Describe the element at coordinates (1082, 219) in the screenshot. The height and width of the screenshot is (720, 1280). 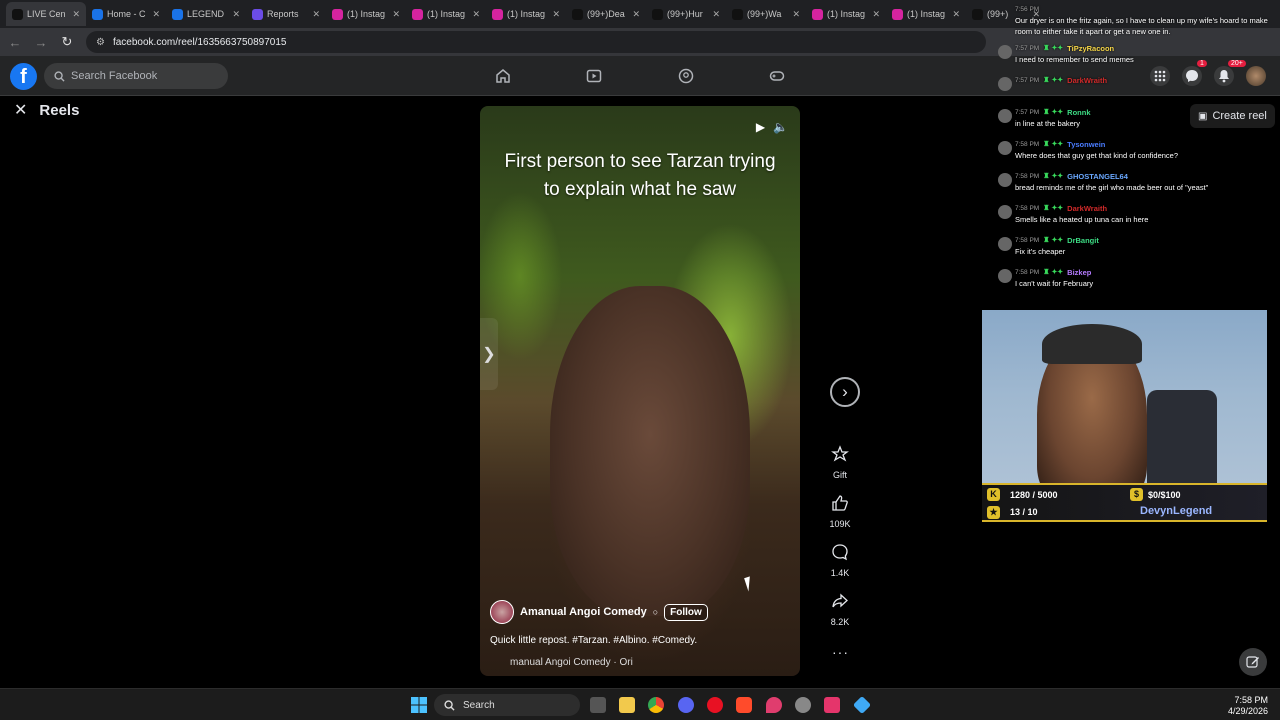
I see `chat-text: Smells like a heated up tuna can in here` at that location.